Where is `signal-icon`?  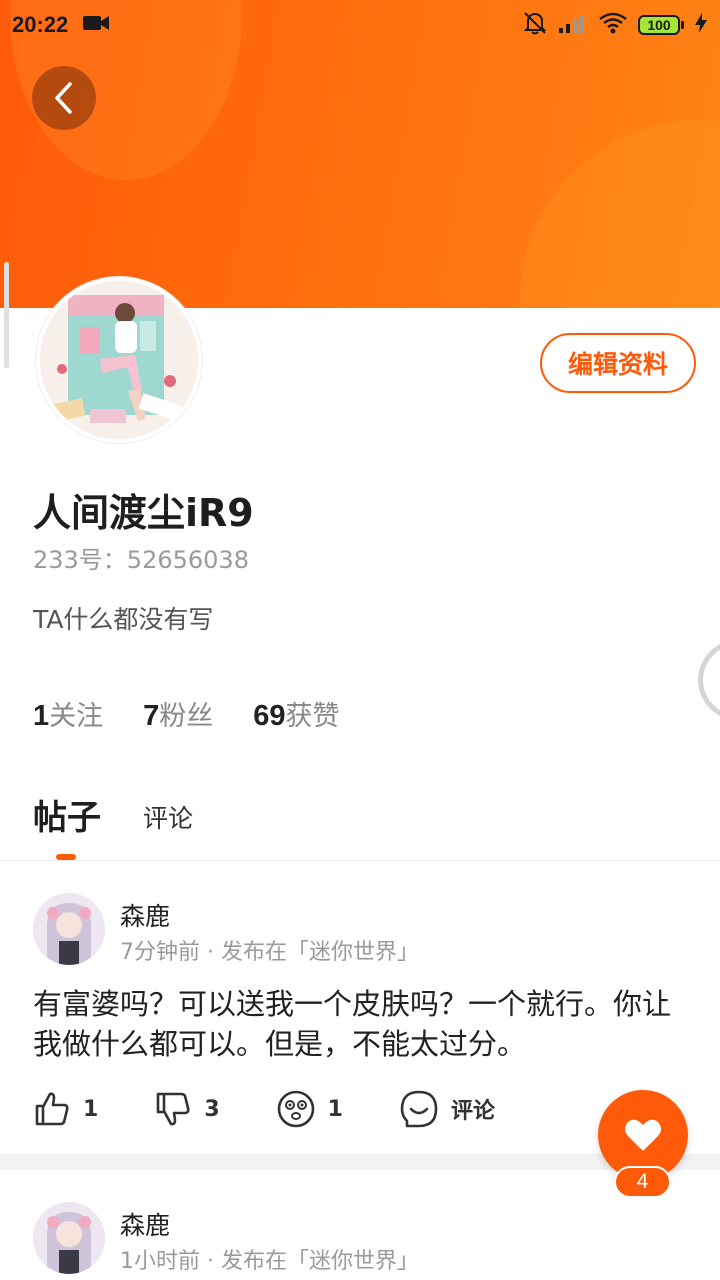 signal-icon is located at coordinates (573, 25).